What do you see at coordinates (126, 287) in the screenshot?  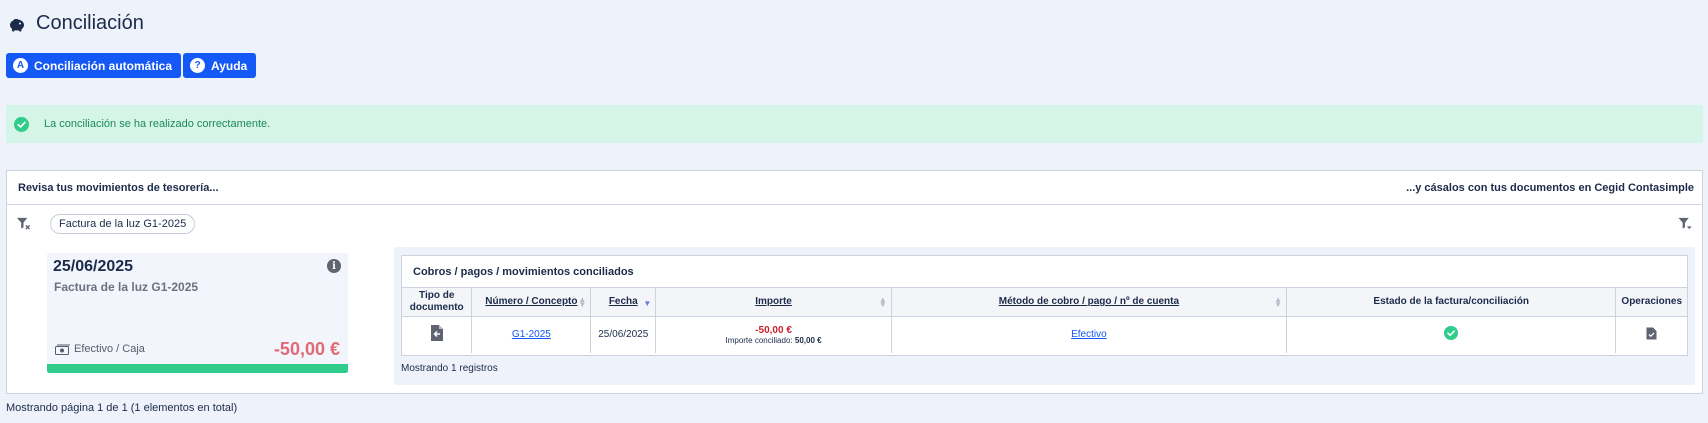 I see `movement-concept: Factura de la luz G1-2025` at bounding box center [126, 287].